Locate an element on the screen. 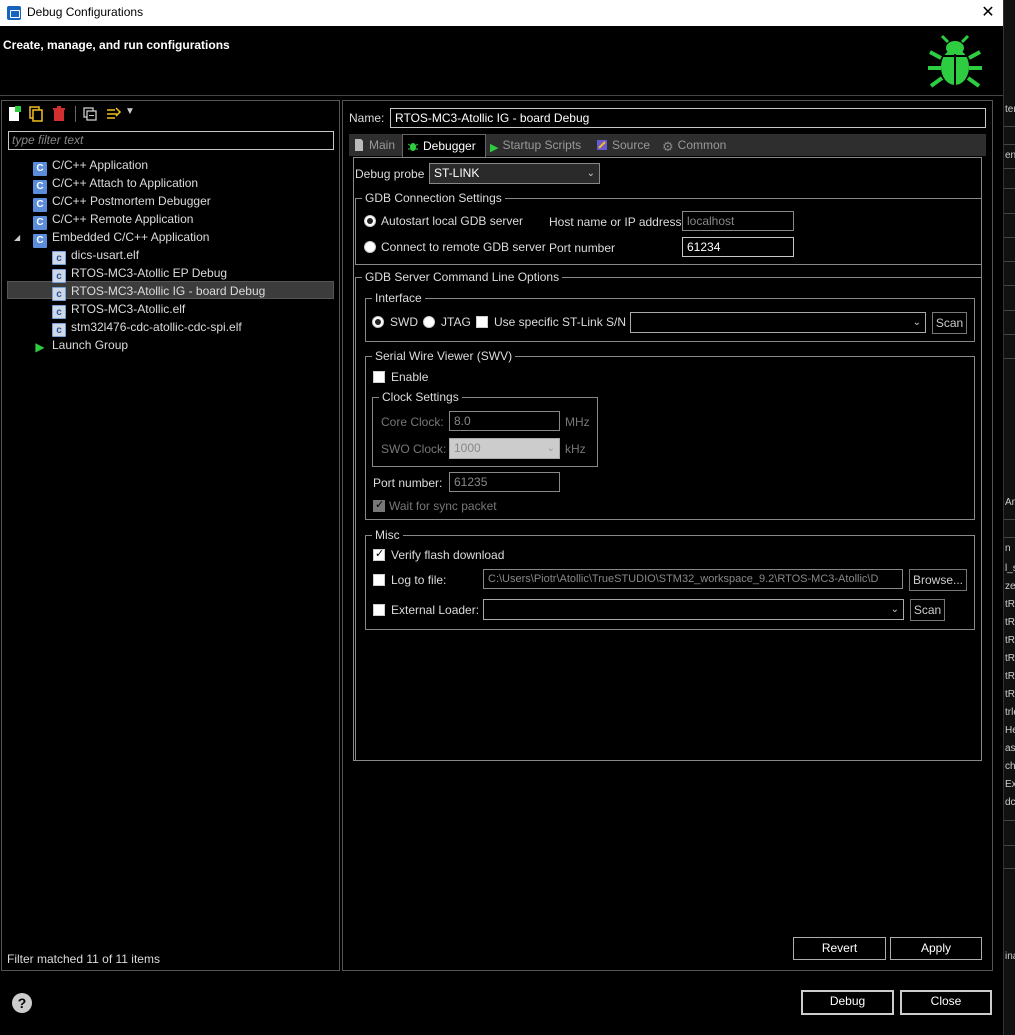  debug-probe-label: Debug probe is located at coordinates (390, 174).